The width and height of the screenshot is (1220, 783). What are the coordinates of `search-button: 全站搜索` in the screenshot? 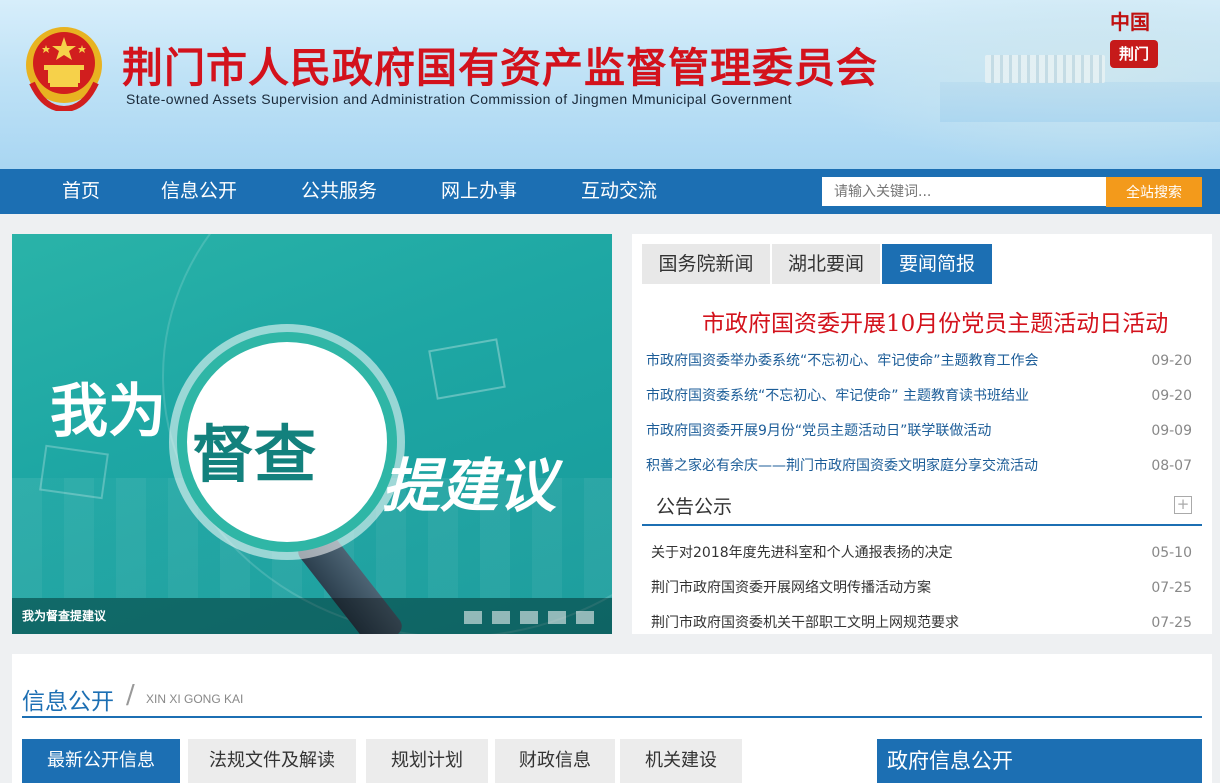 It's located at (1154, 192).